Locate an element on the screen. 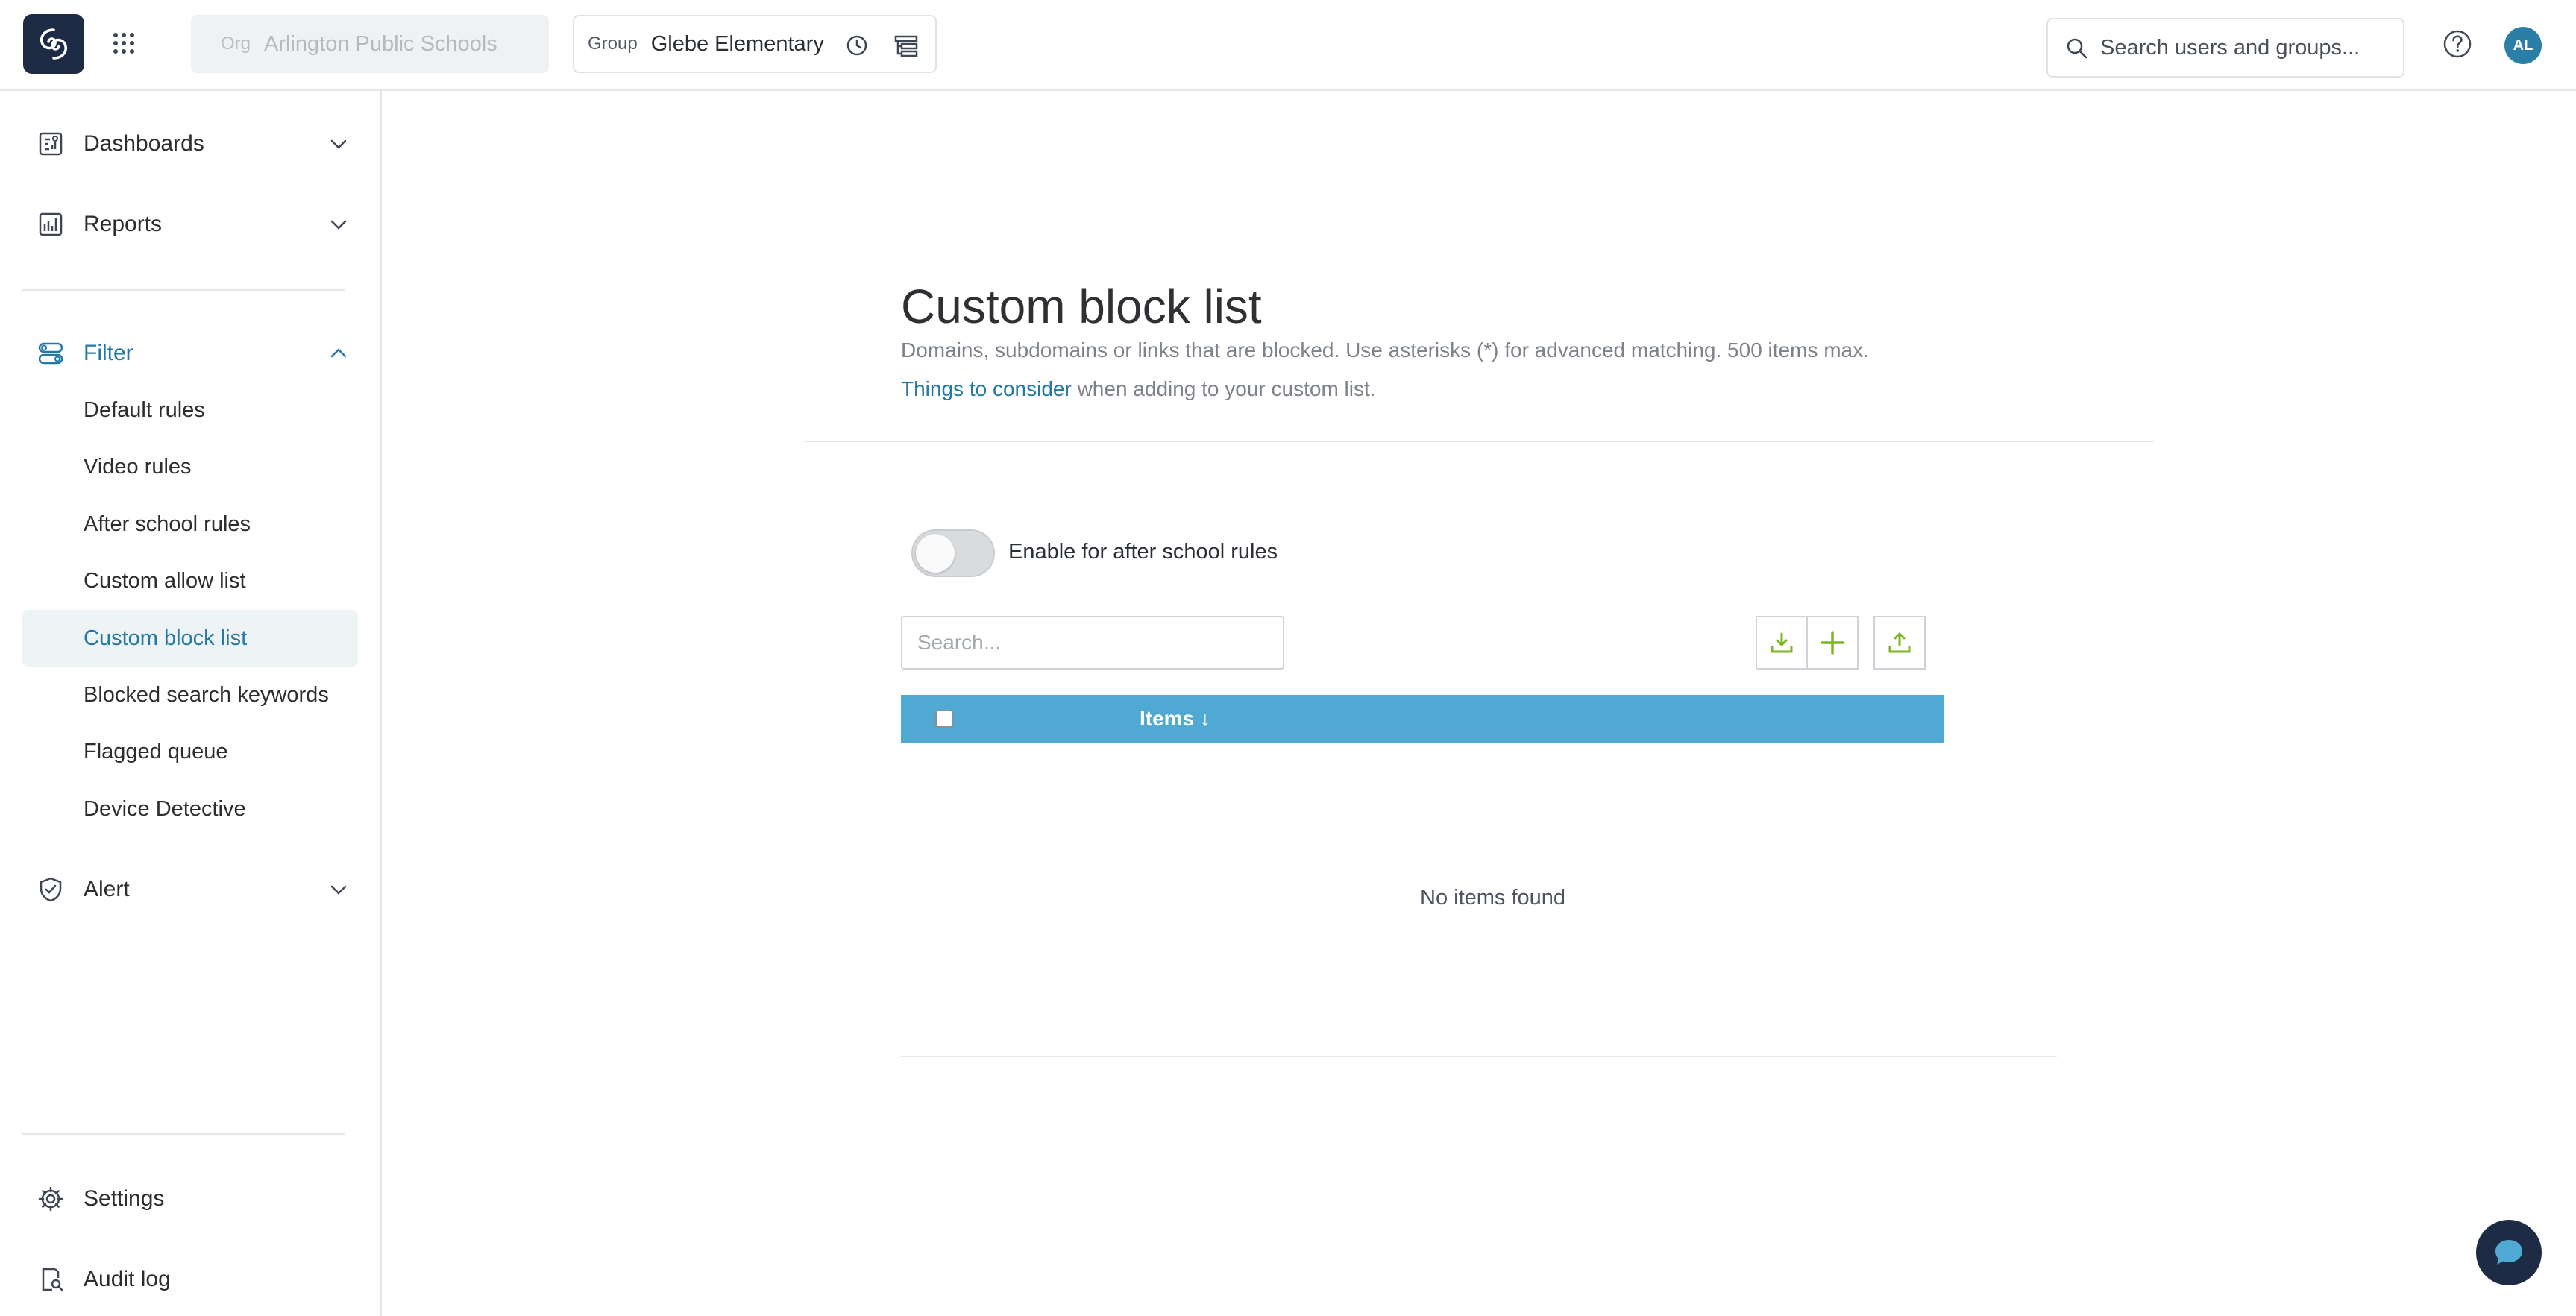 The height and width of the screenshot is (1316, 2576). audit-log-icon is located at coordinates (53, 1279).